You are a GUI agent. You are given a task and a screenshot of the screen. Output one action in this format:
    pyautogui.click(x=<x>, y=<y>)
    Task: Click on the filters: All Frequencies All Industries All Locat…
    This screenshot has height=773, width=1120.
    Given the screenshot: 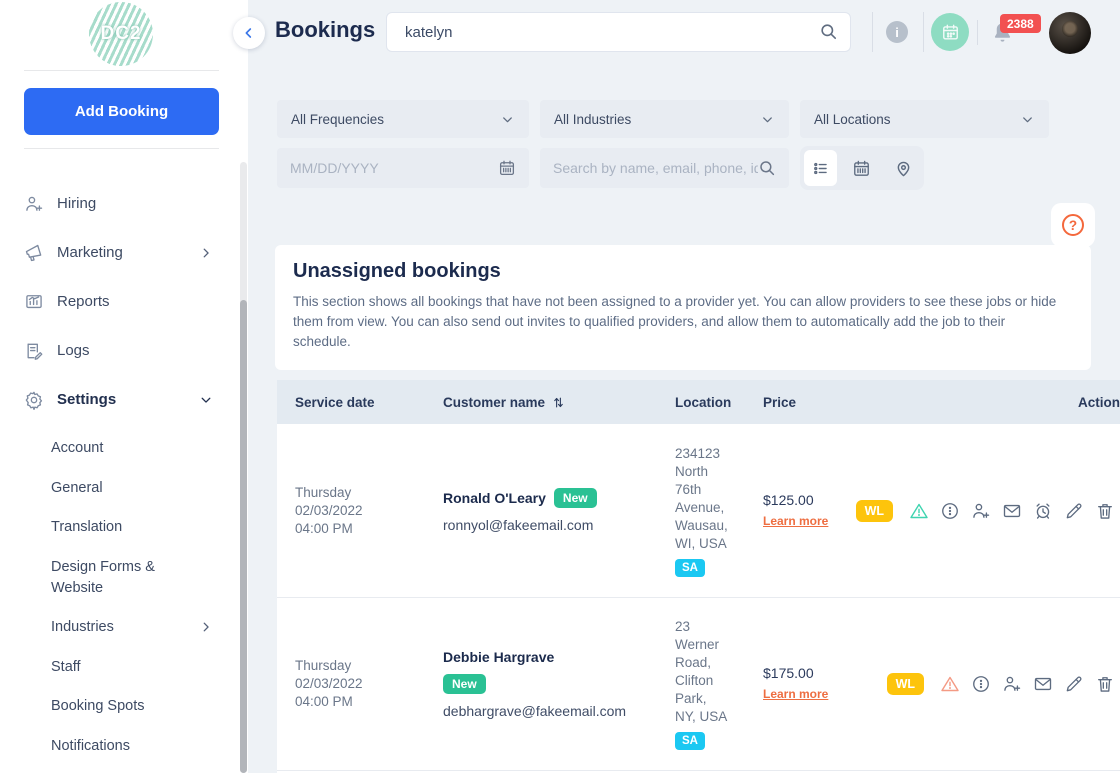 What is the action you would take?
    pyautogui.click(x=698, y=145)
    